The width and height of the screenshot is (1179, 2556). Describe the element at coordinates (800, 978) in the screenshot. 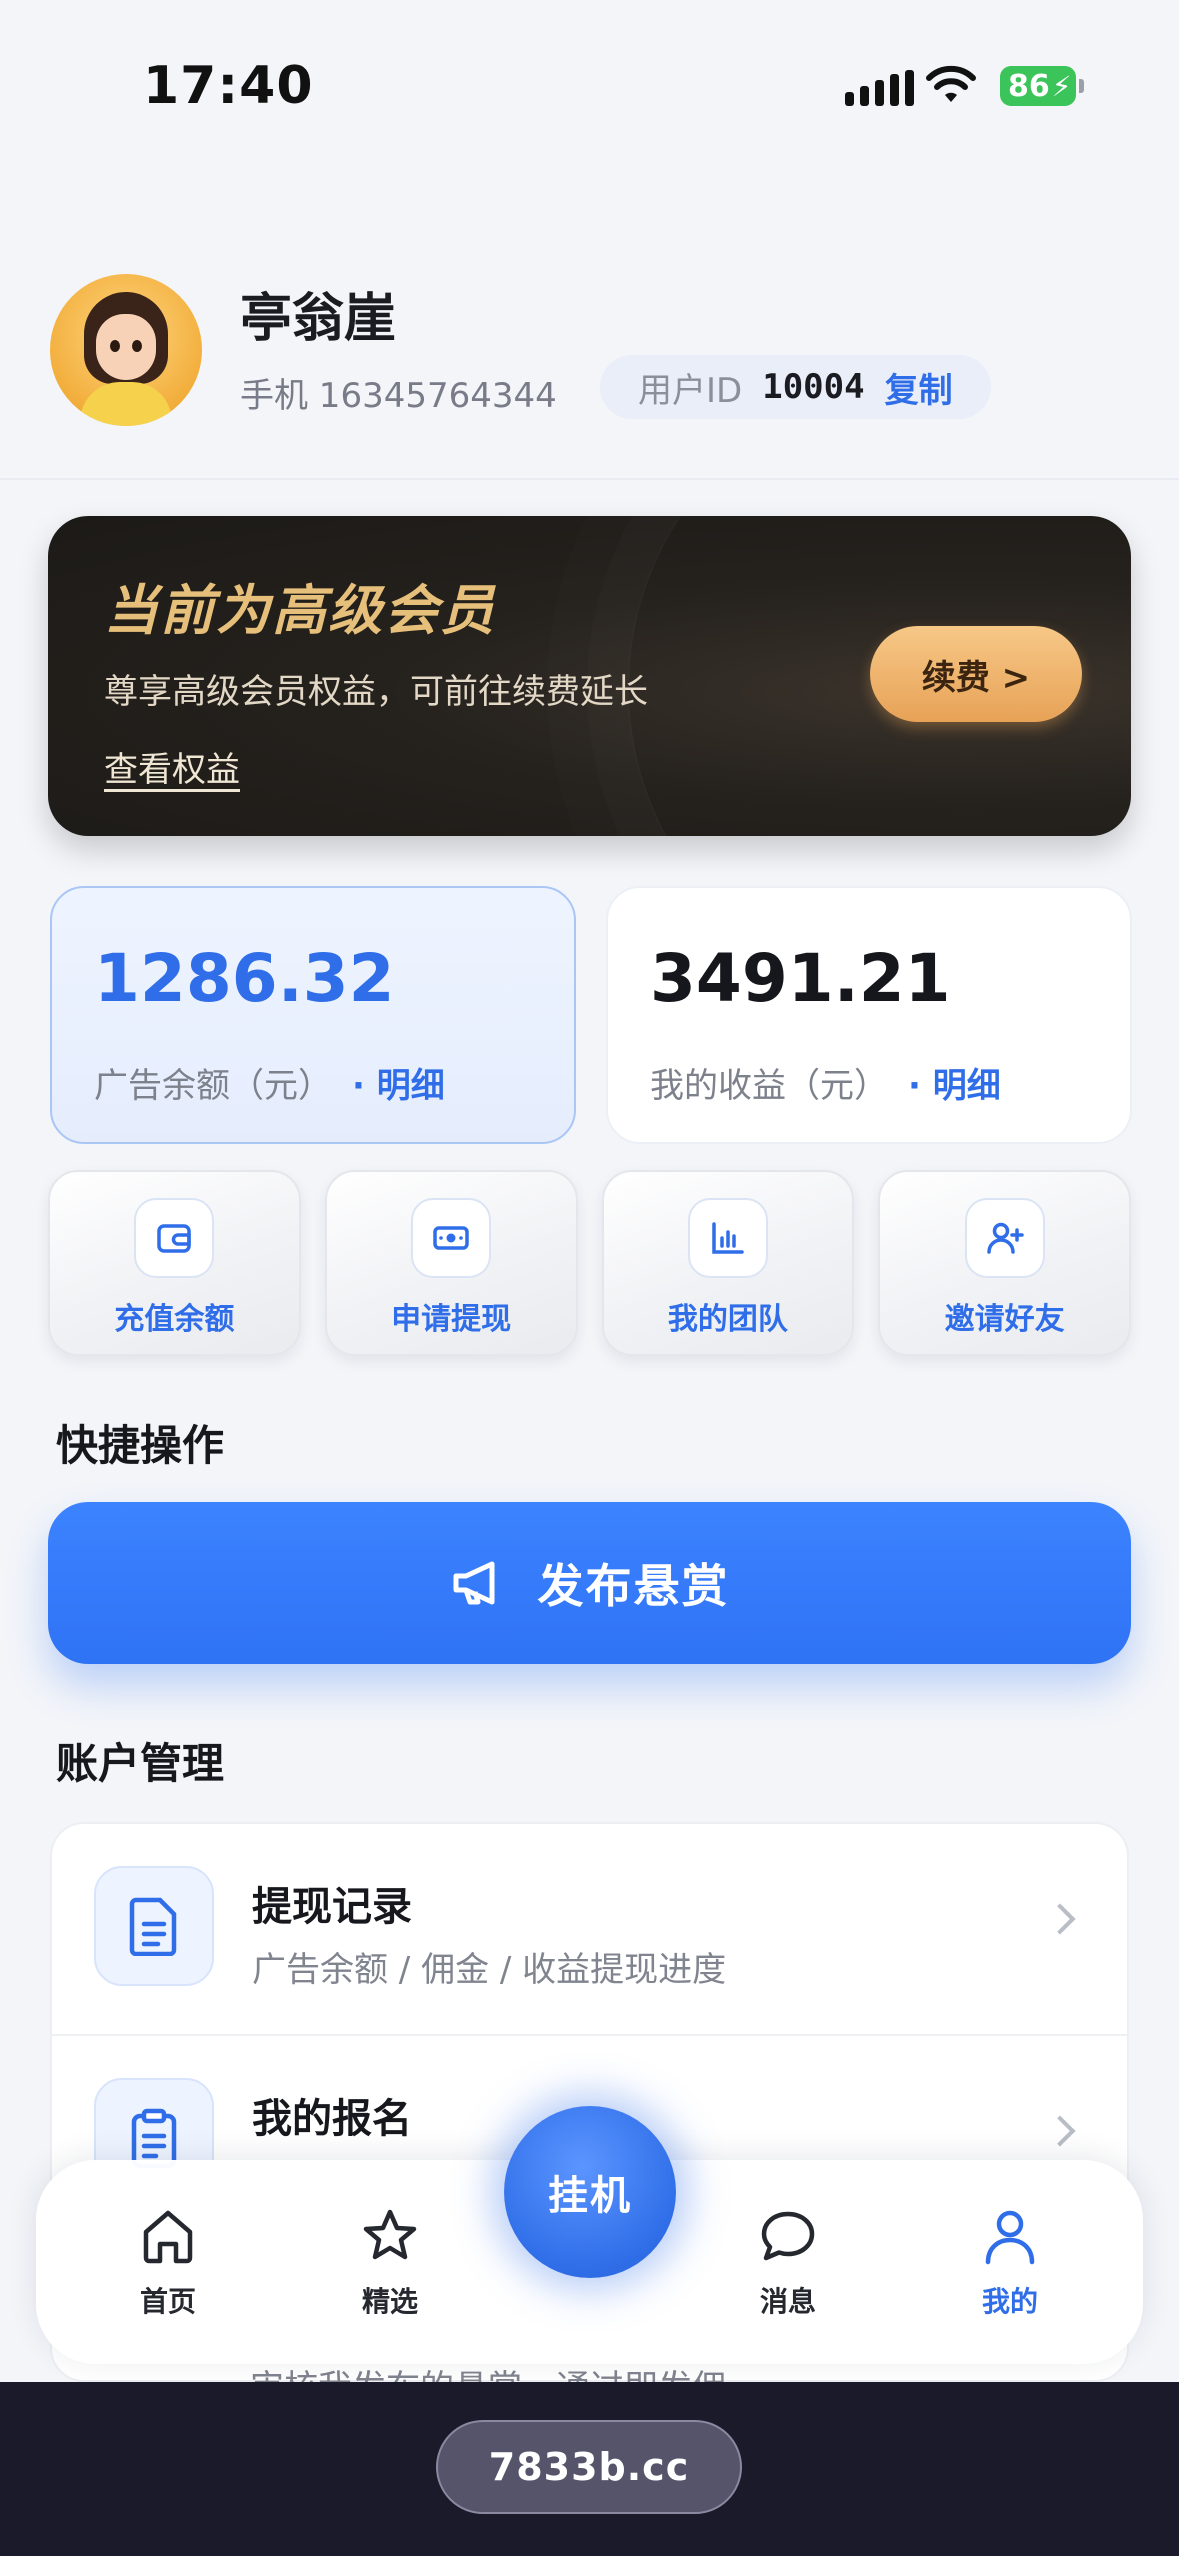

I see `income-value: 3491.21` at that location.